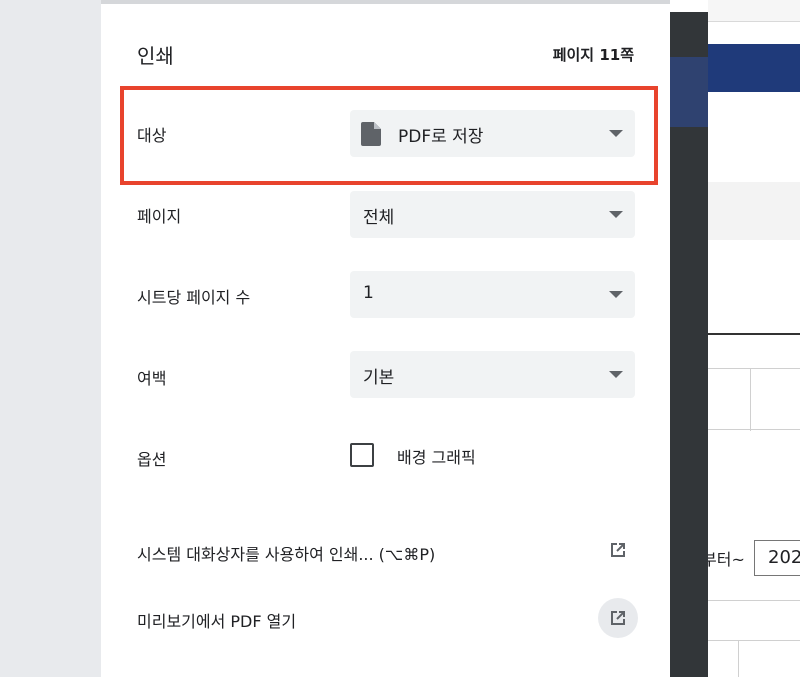 The image size is (800, 677). I want to click on background-graphics-label: 배경 그래픽, so click(436, 456).